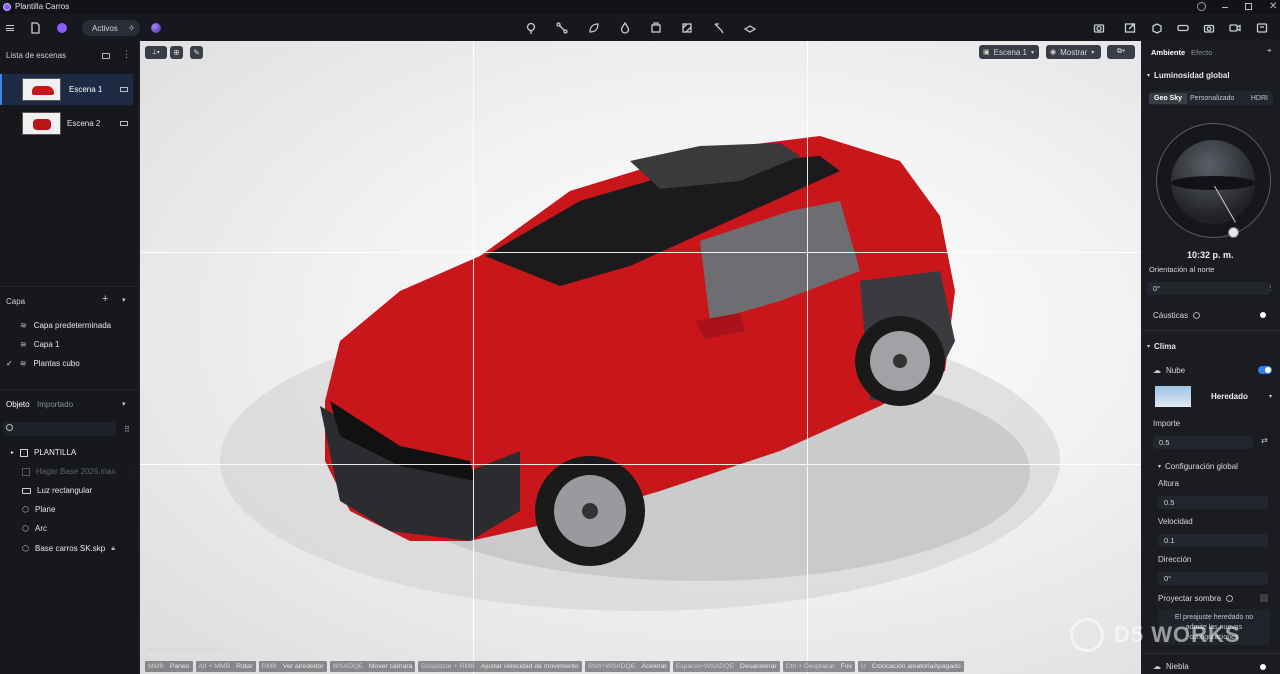  Describe the element at coordinates (66, 123) in the screenshot. I see `scene-item-2: Escena 2` at that location.